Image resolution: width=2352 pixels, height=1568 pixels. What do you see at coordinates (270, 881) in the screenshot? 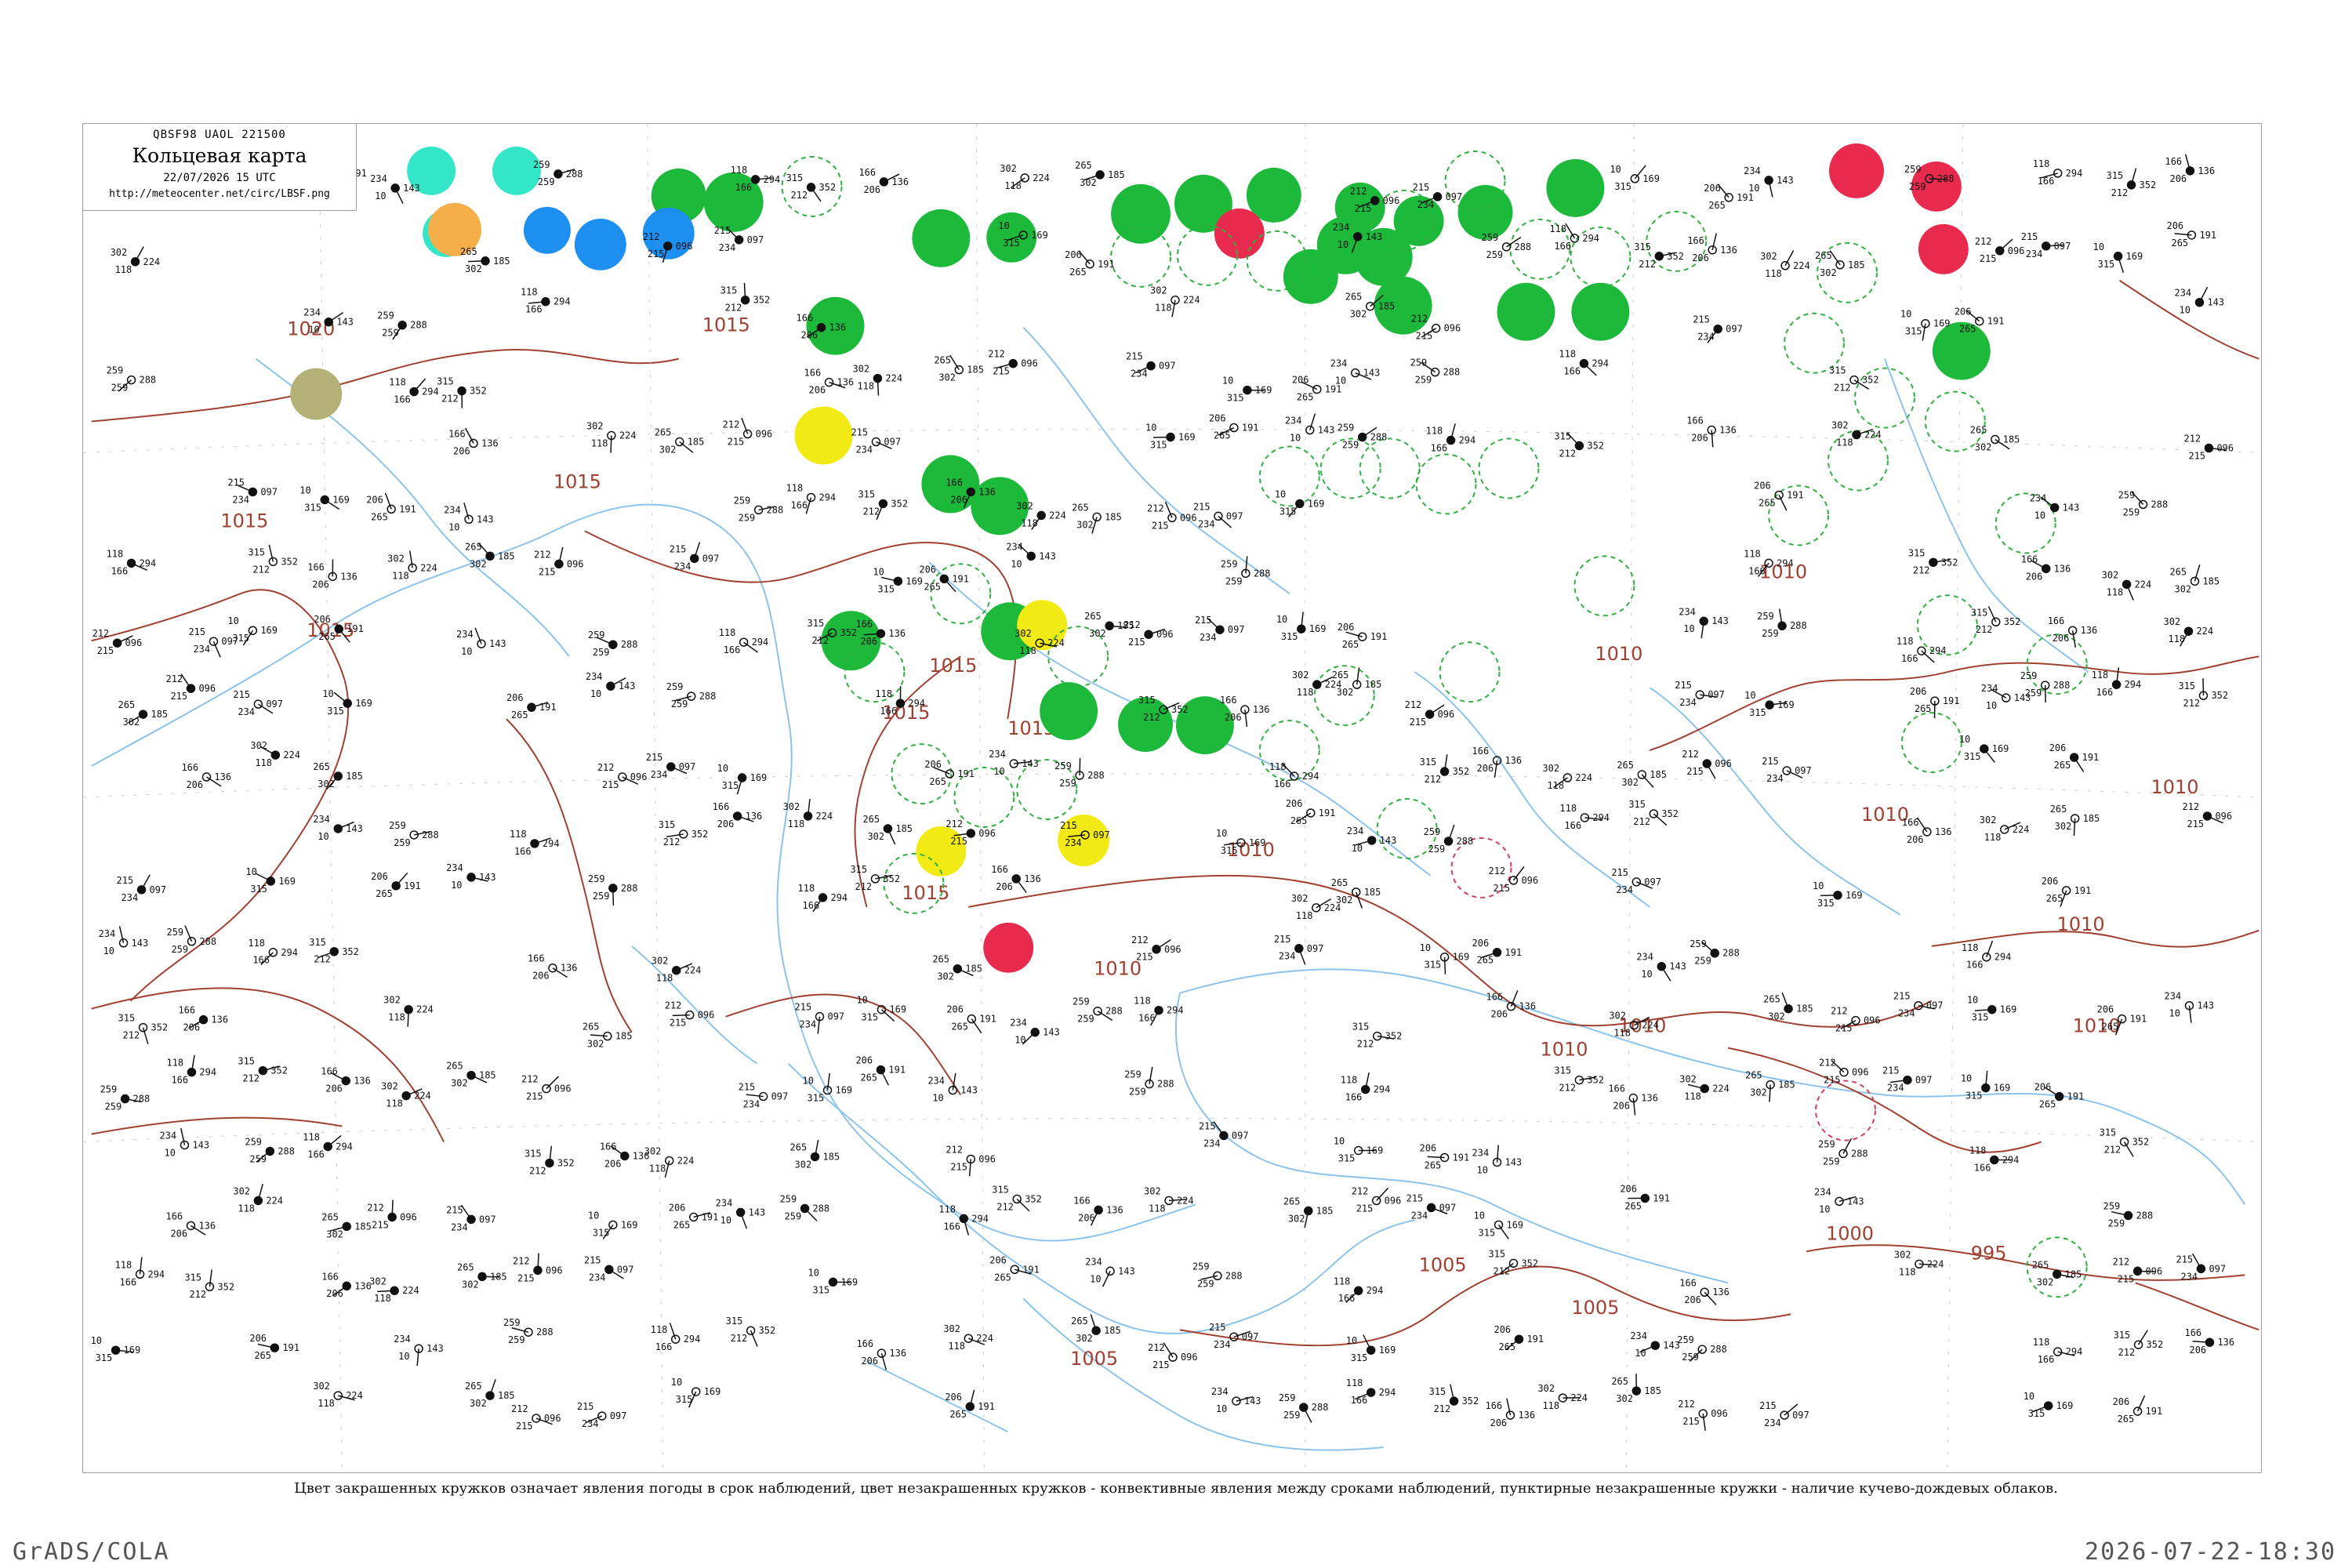
I see `station-plot: 10 169 315` at bounding box center [270, 881].